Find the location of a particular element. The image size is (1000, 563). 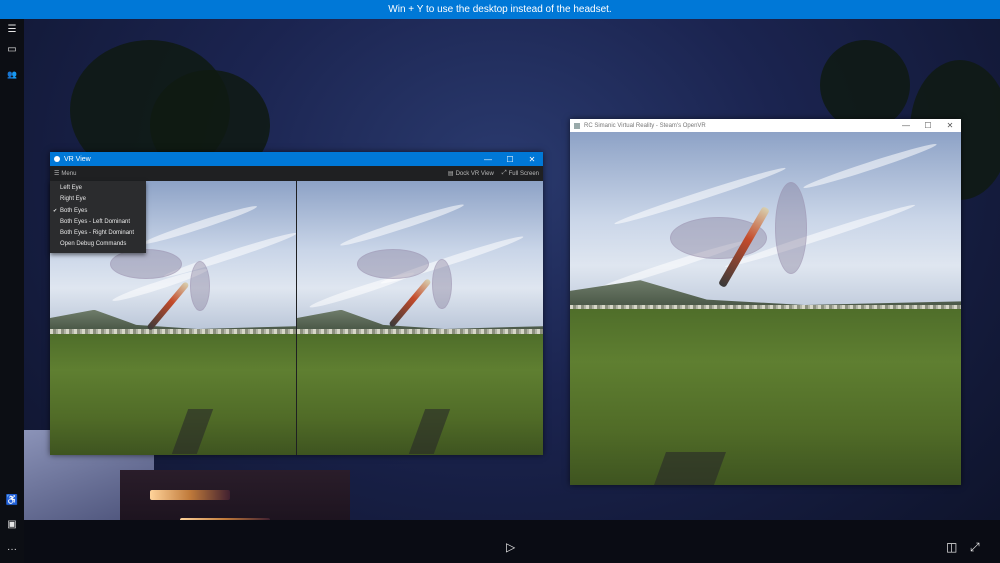

full-screen-icon: ⤢ is located at coordinates (504, 173).